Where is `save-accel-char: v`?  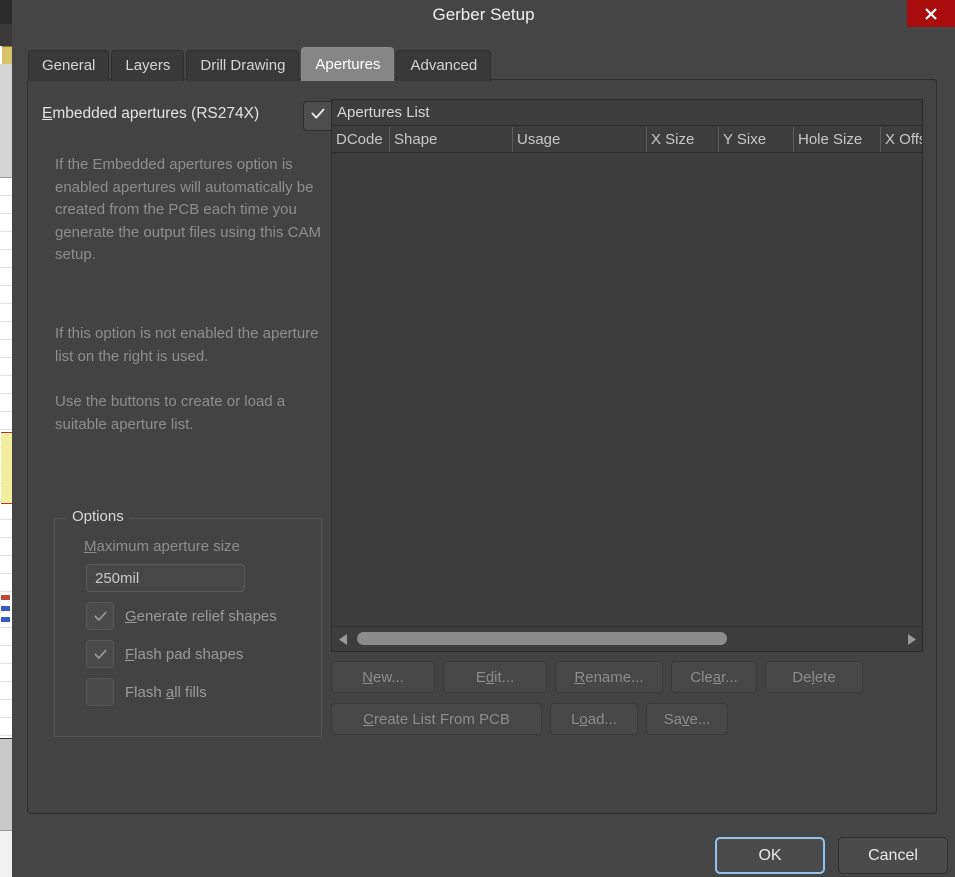
save-accel-char: v is located at coordinates (686, 719).